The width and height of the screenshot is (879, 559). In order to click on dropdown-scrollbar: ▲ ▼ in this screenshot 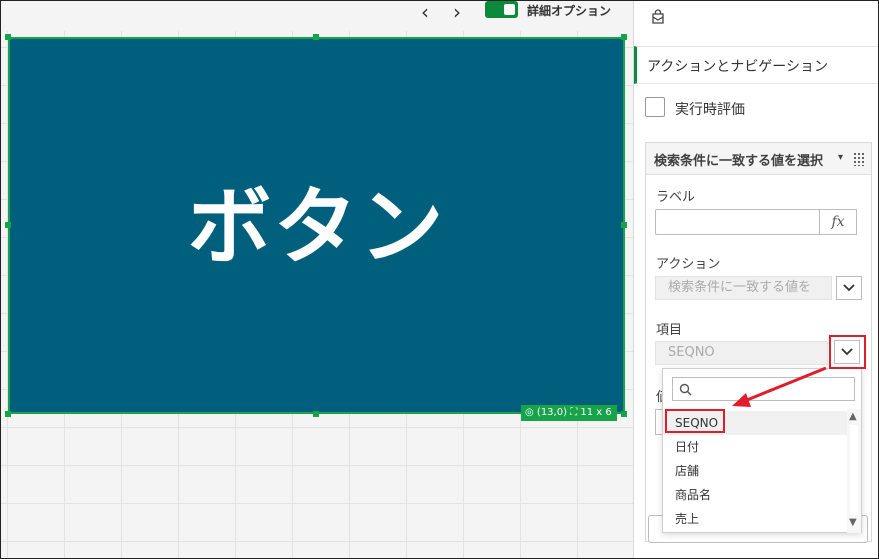, I will do `click(854, 471)`.